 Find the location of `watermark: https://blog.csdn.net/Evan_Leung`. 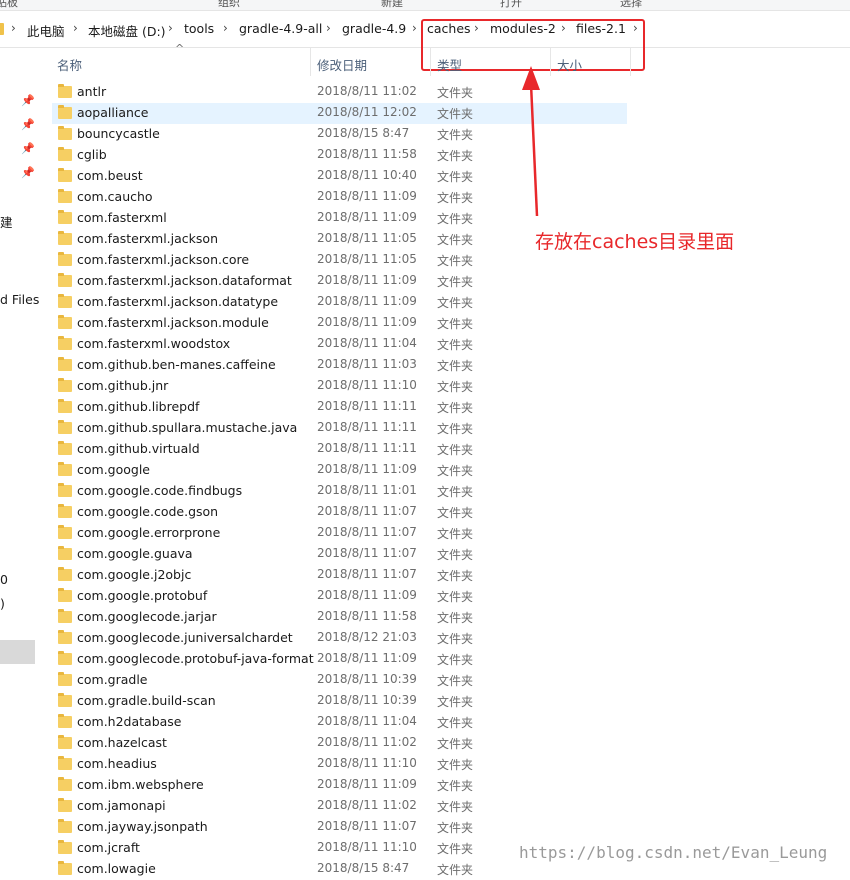

watermark: https://blog.csdn.net/Evan_Leung is located at coordinates (673, 852).